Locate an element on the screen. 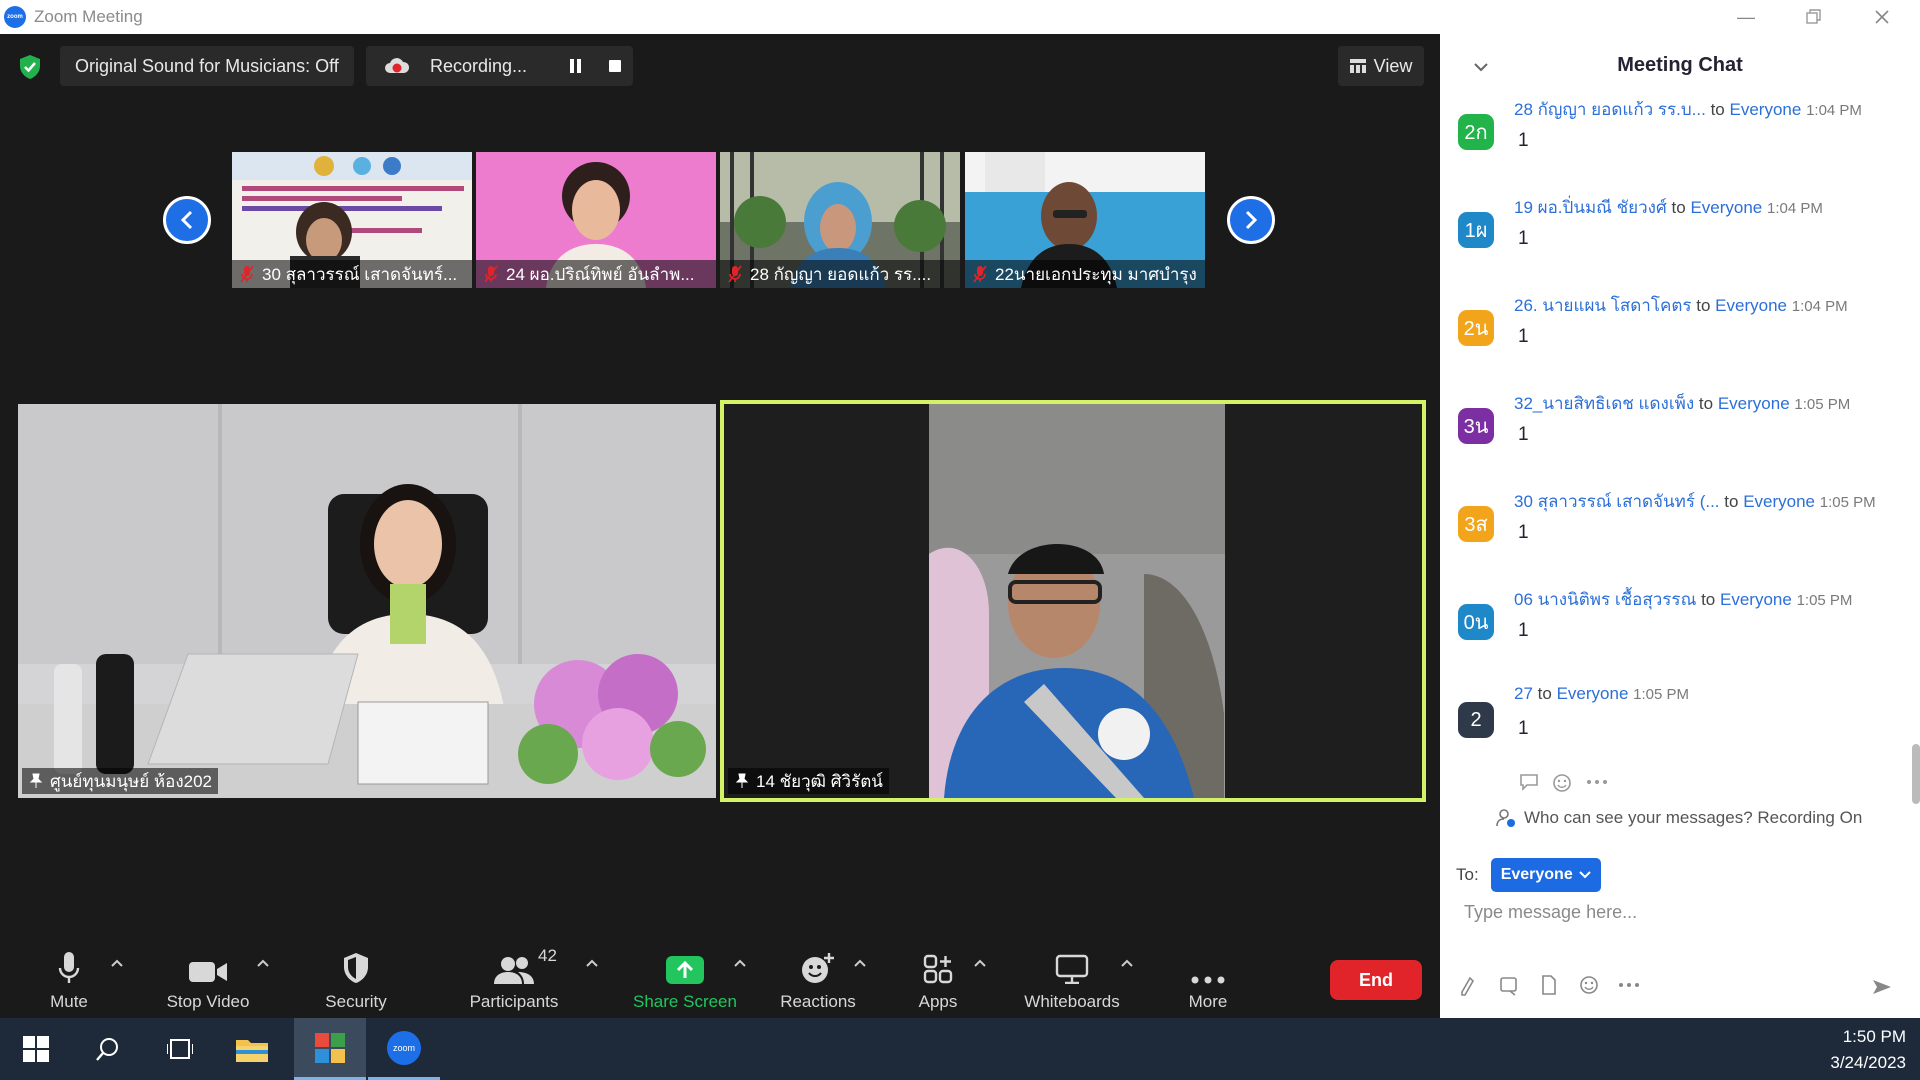  minimize-button: — is located at coordinates (1746, 17).